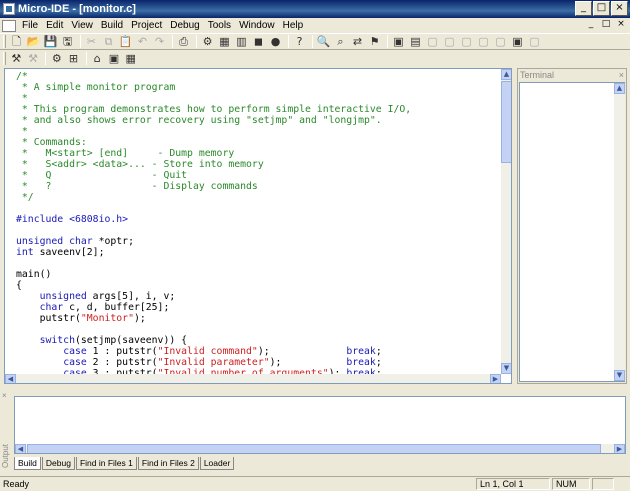  Describe the element at coordinates (224, 41) in the screenshot. I see `build-icon: ▦` at that location.